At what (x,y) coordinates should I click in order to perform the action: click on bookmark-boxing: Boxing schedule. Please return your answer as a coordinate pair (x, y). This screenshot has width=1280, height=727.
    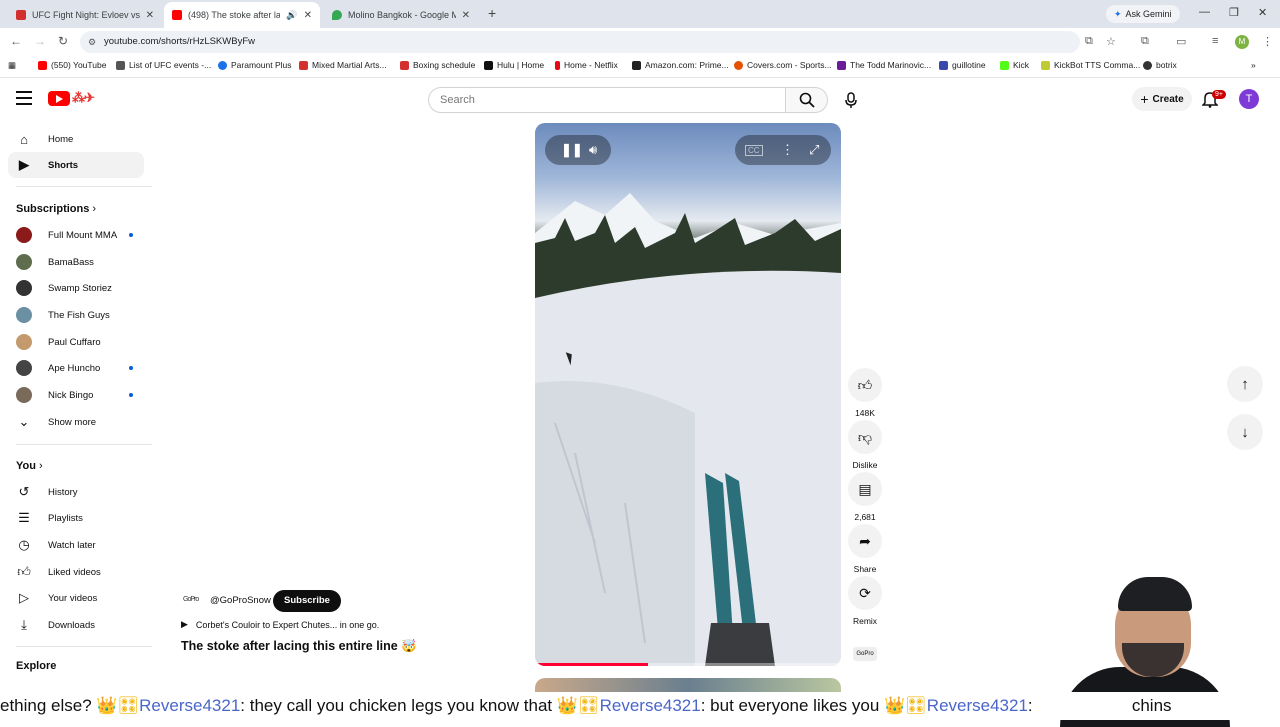
    Looking at the image, I should click on (437, 65).